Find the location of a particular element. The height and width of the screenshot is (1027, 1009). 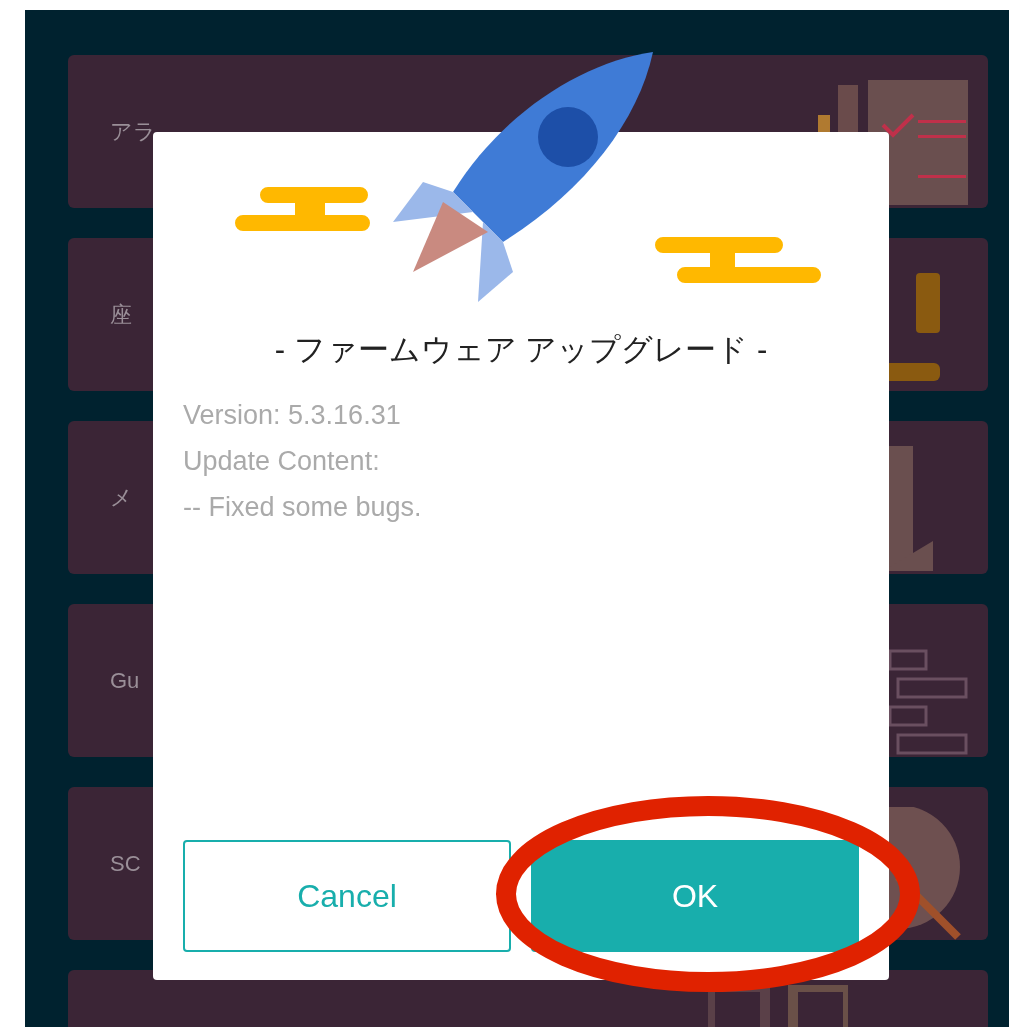

card-label: SC is located at coordinates (125, 864).